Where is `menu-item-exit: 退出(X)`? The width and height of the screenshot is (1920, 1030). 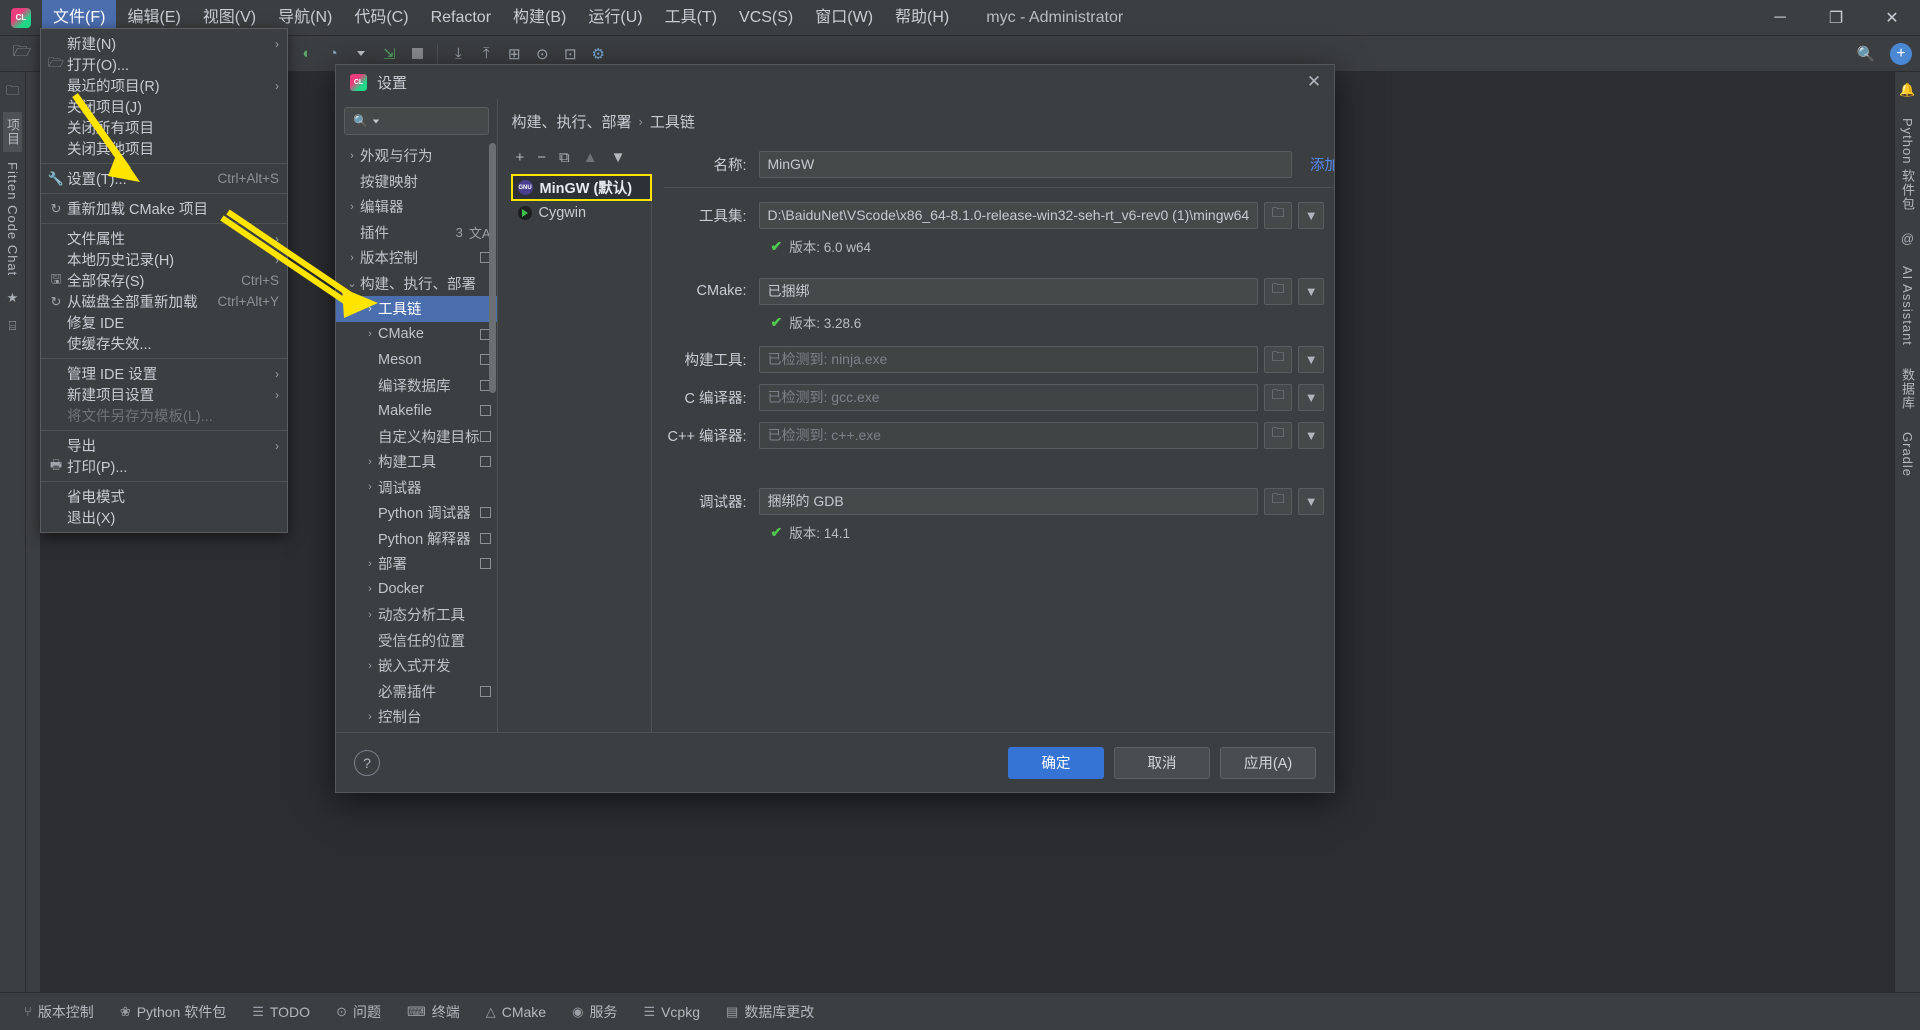
menu-item-exit: 退出(X) is located at coordinates (164, 517).